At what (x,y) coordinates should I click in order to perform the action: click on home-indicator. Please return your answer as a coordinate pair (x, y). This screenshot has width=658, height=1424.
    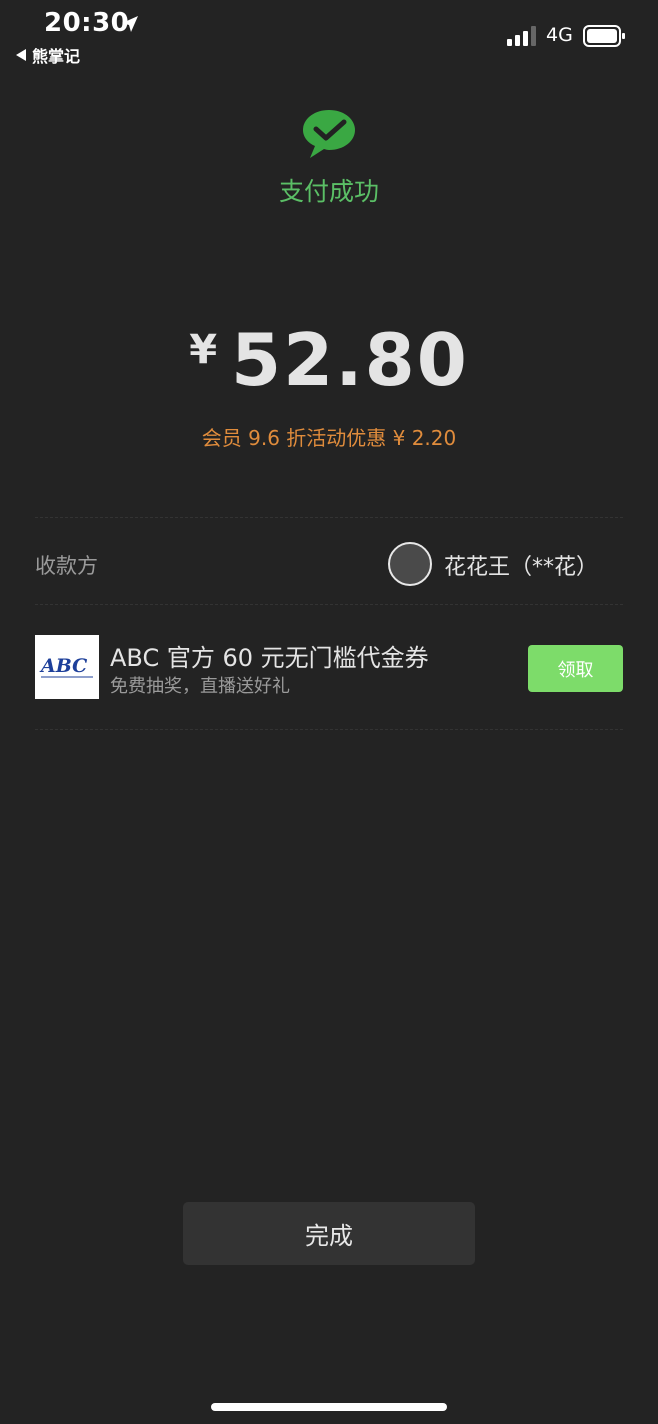
    Looking at the image, I should click on (329, 1407).